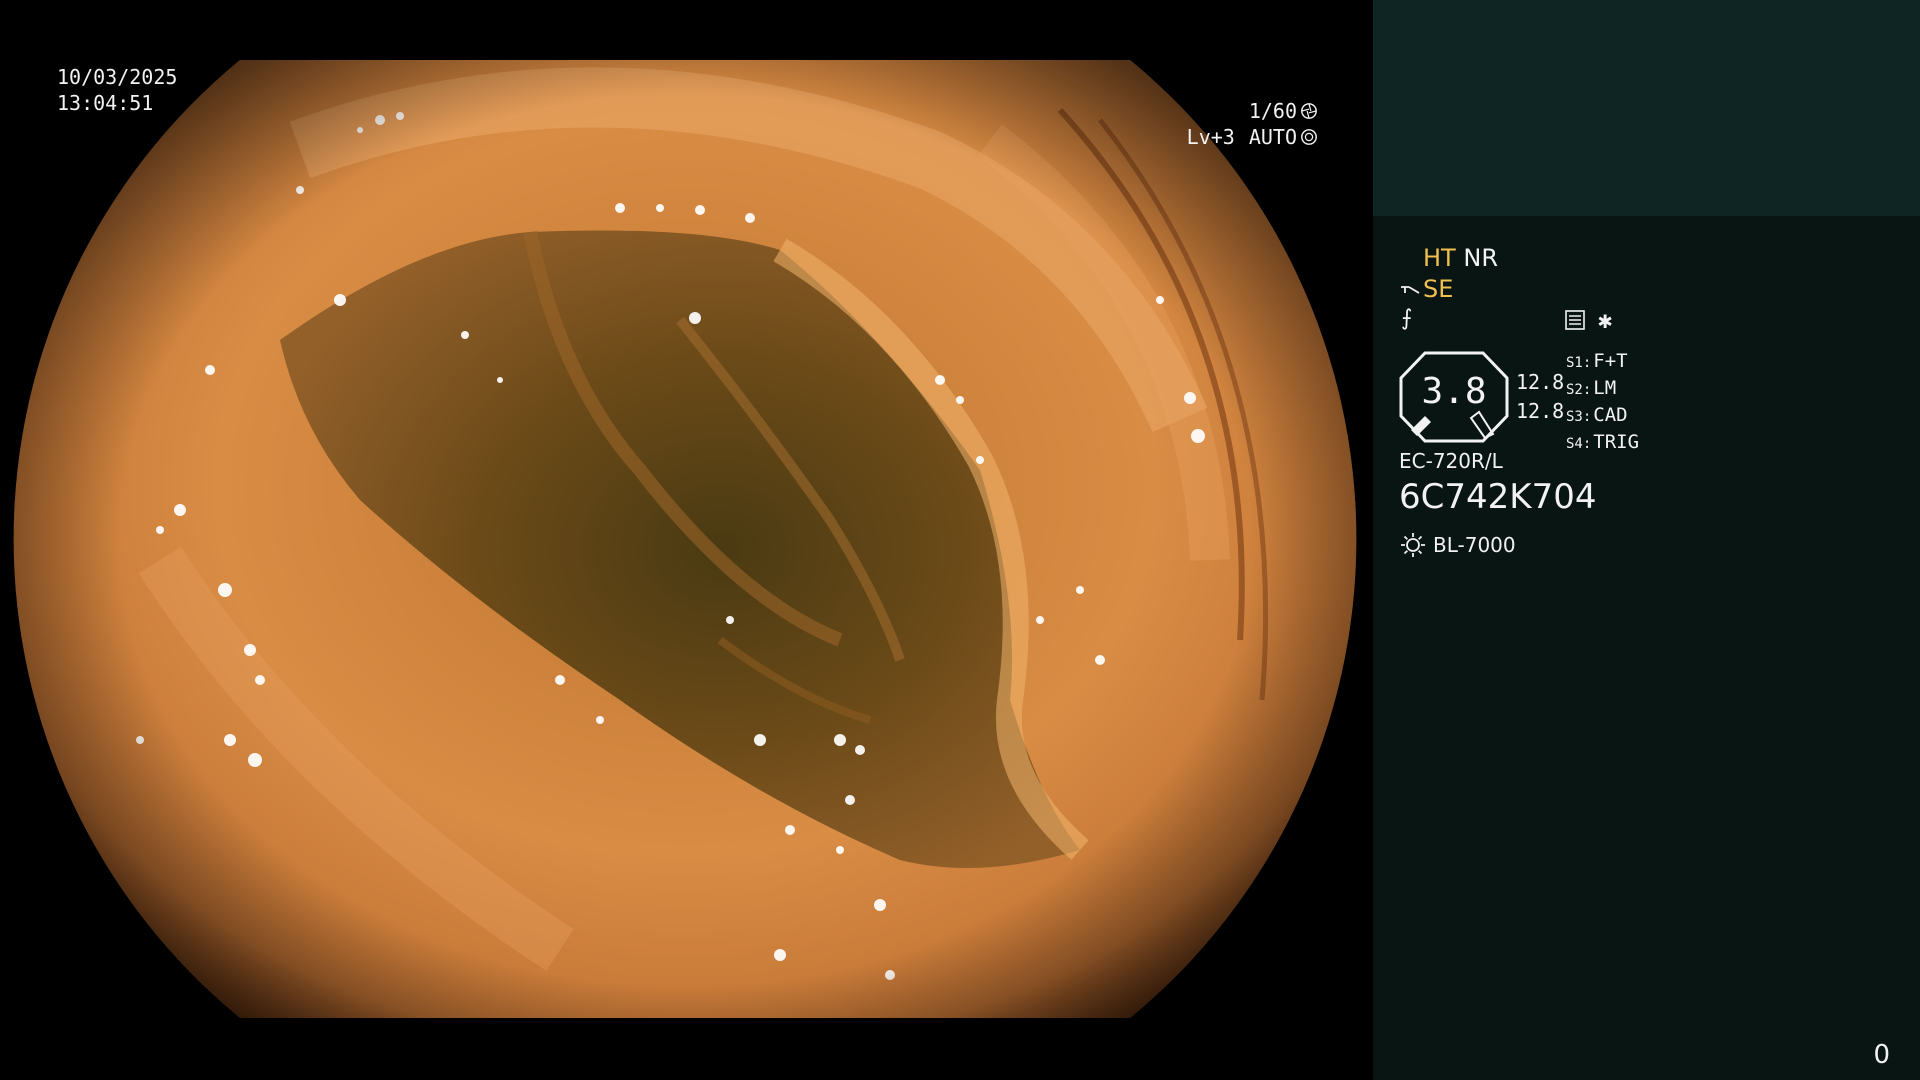  Describe the element at coordinates (1474, 545) in the screenshot. I see `light-source-text: BL-7000` at that location.